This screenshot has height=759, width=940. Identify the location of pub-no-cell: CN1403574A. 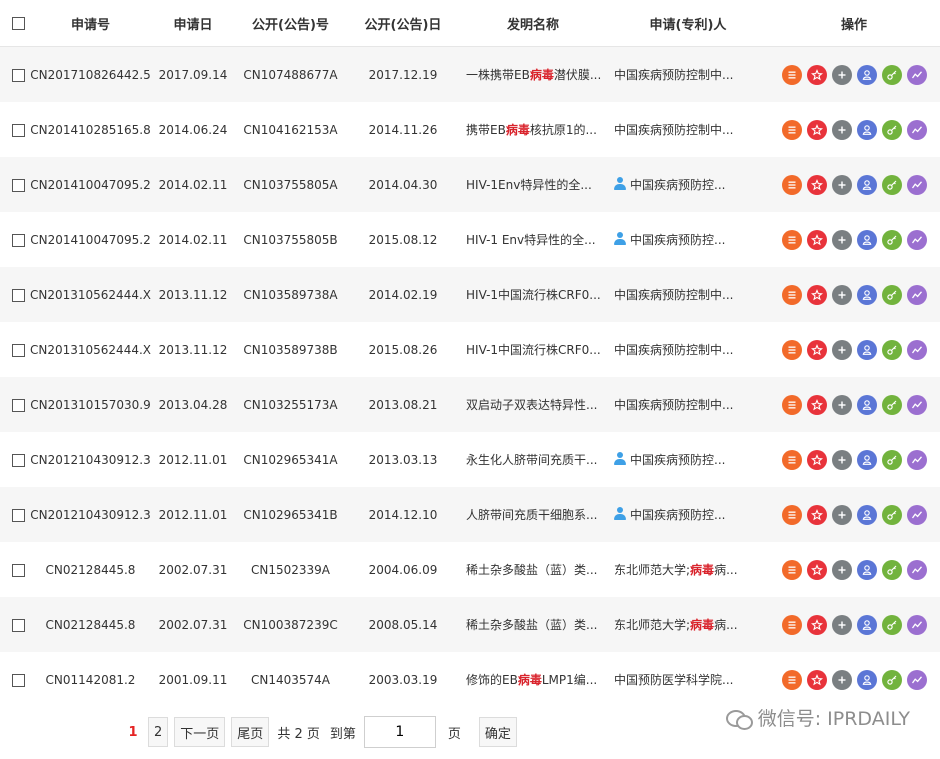
(290, 680).